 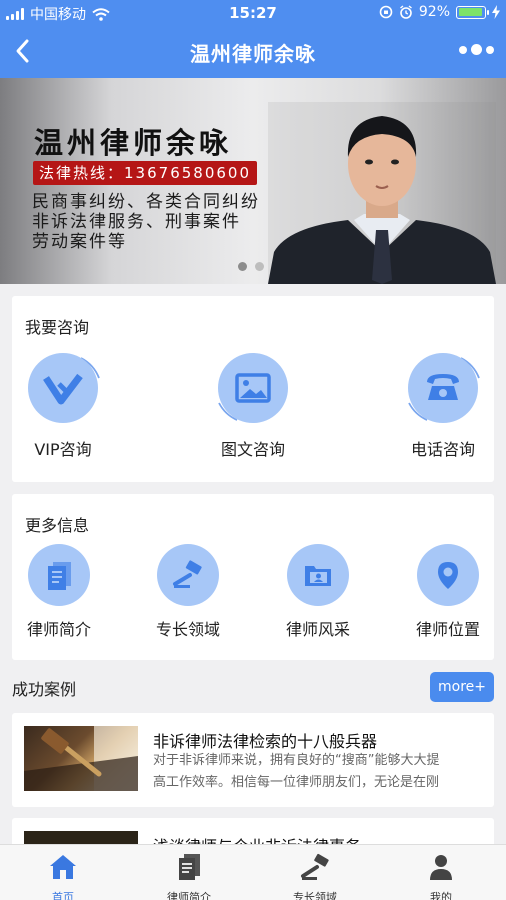 What do you see at coordinates (189, 895) in the screenshot?
I see `tab-label: 律师简介` at bounding box center [189, 895].